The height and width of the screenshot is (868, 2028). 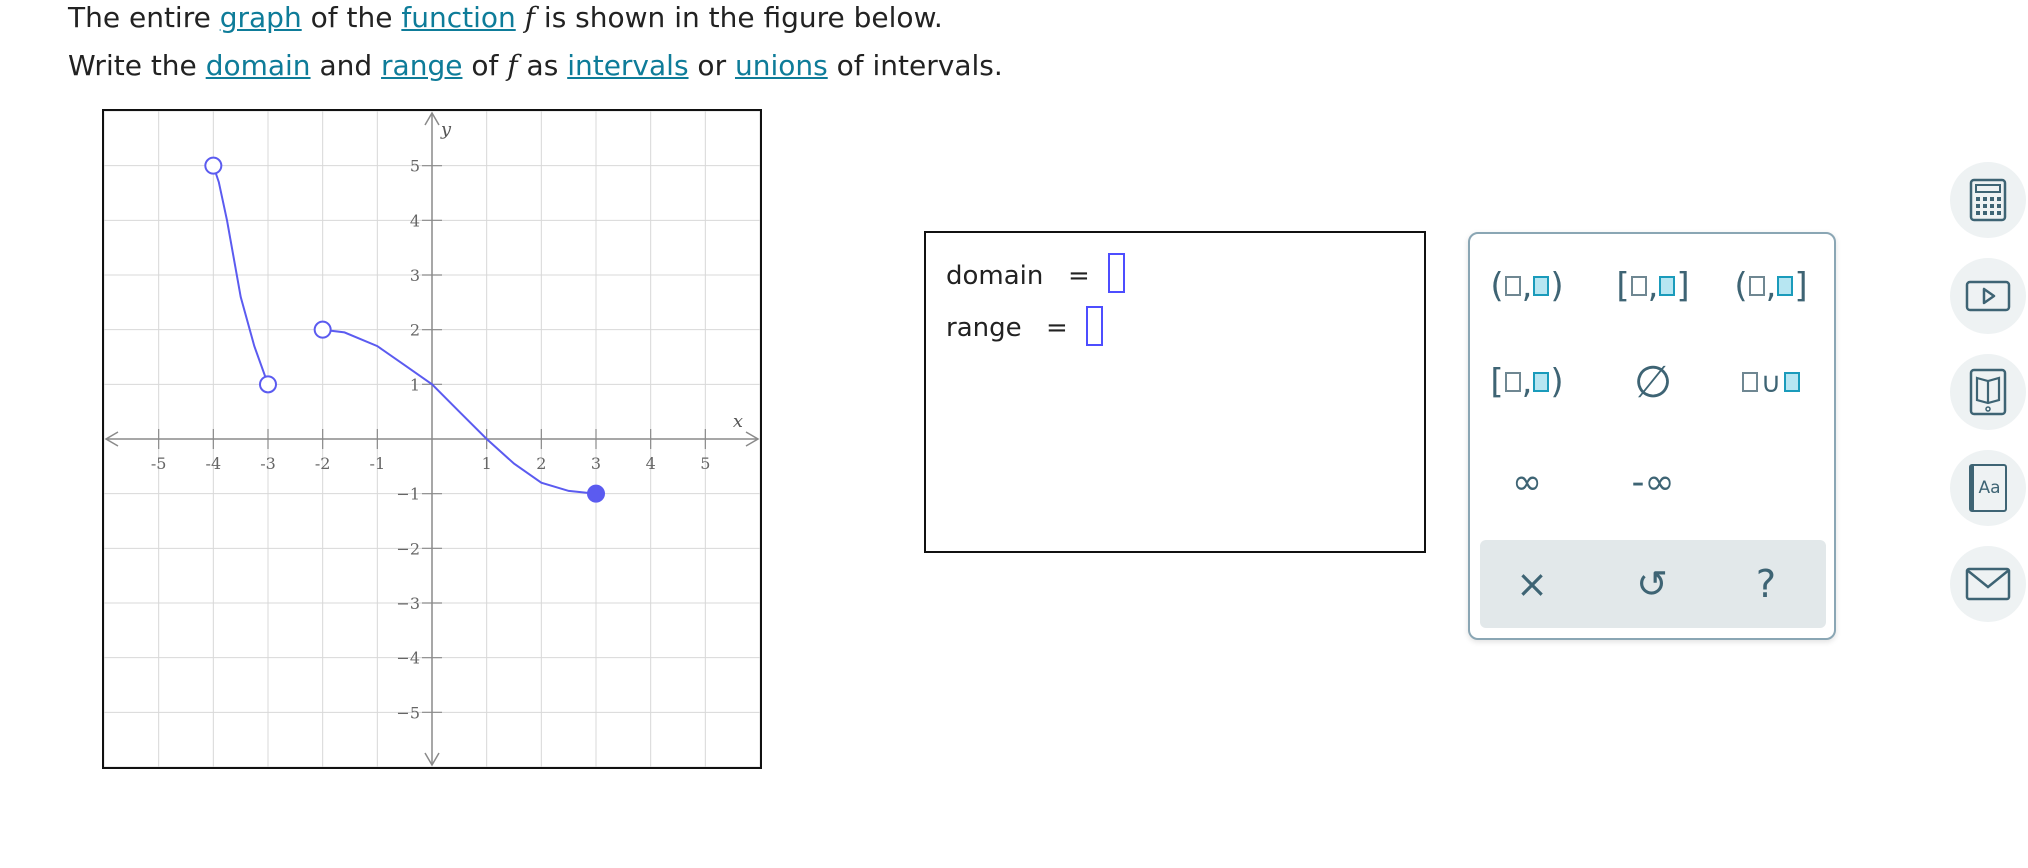 I want to click on glossary-button: Aa, so click(x=1988, y=488).